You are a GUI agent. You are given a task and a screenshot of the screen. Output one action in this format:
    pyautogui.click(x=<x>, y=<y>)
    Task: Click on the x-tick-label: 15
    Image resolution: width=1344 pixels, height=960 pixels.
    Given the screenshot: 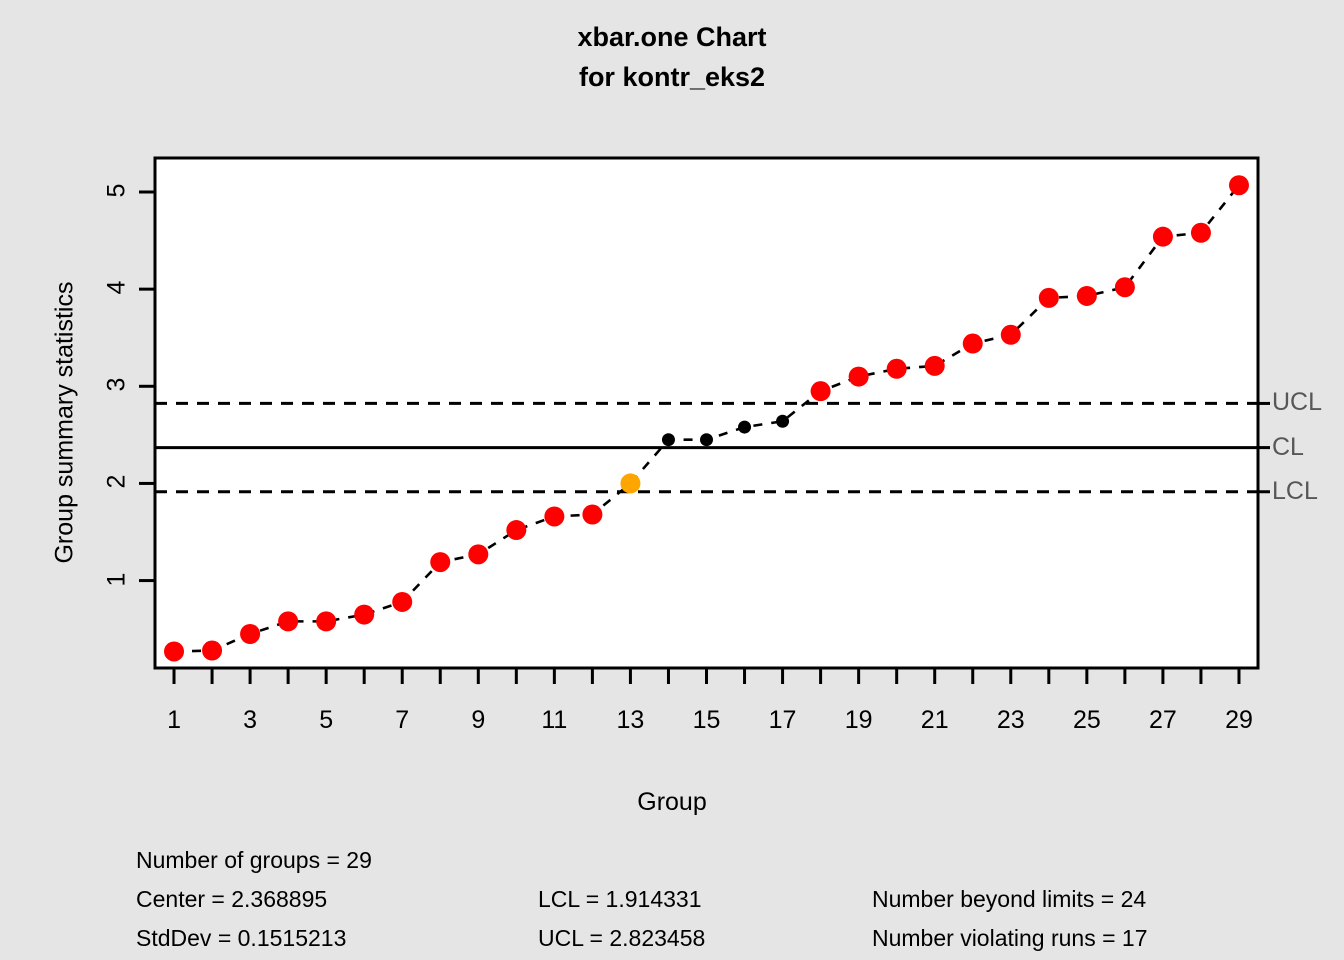 What is the action you would take?
    pyautogui.click(x=706, y=720)
    